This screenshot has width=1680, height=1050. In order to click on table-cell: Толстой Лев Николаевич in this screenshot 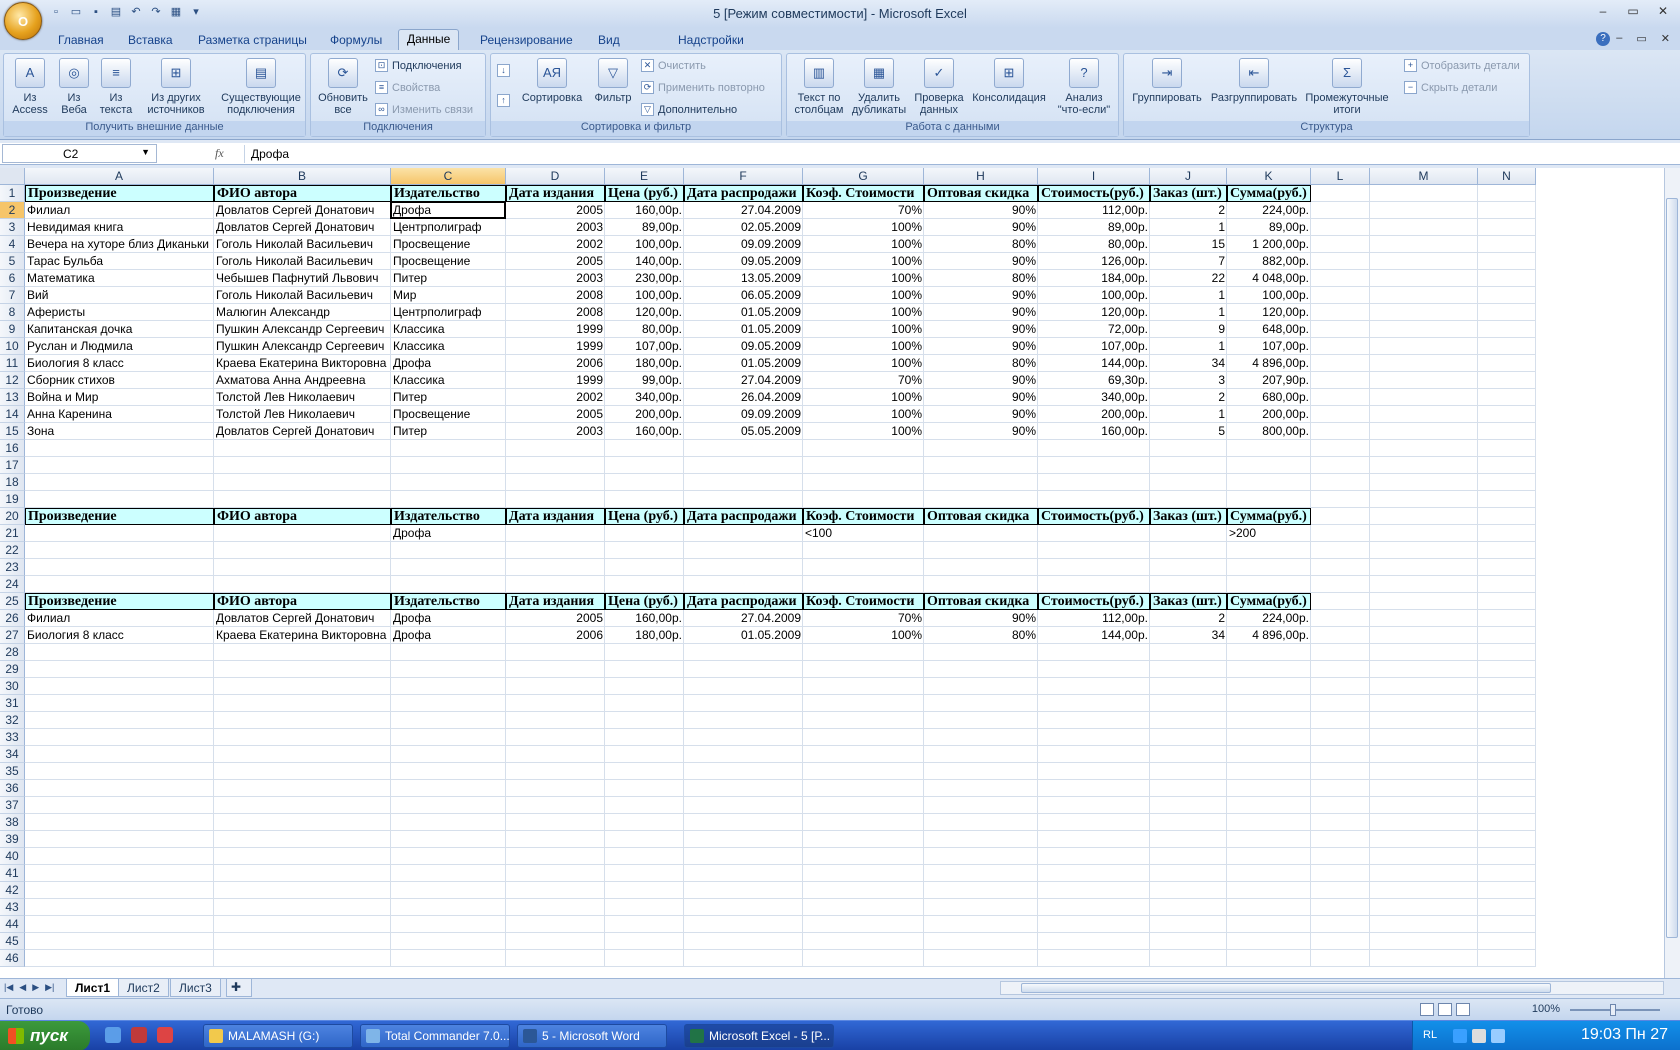, I will do `click(302, 414)`.